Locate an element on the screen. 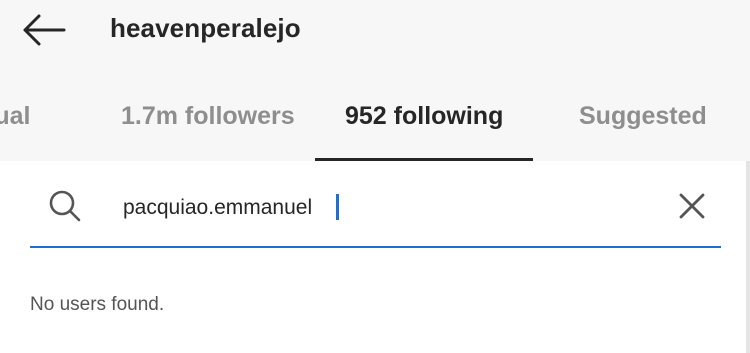 The image size is (750, 353). profile-username: heavenperalejo is located at coordinates (205, 28).